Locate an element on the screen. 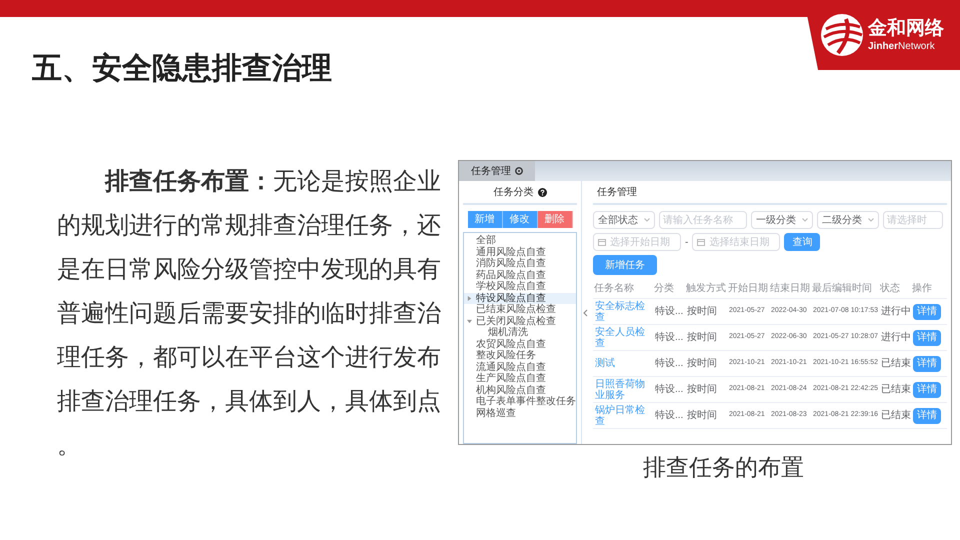  column-header: 开始日期 is located at coordinates (748, 289).